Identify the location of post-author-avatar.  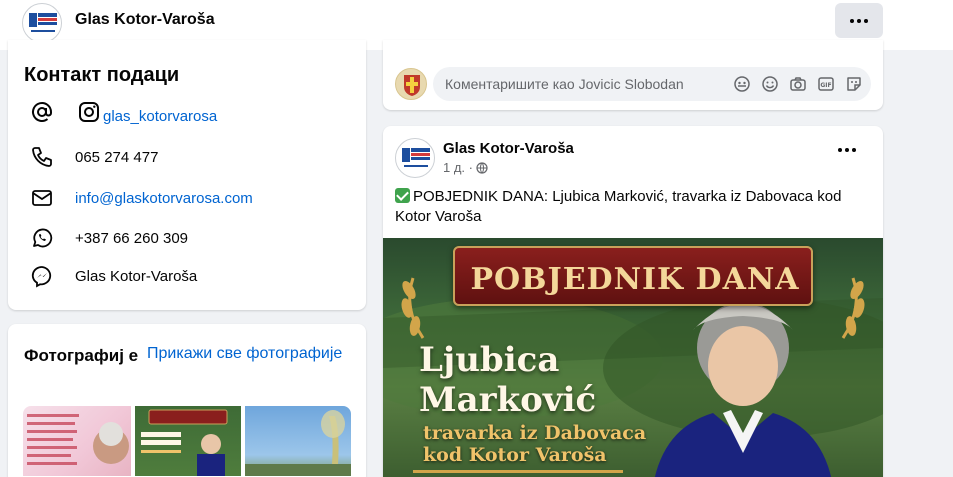
(415, 158).